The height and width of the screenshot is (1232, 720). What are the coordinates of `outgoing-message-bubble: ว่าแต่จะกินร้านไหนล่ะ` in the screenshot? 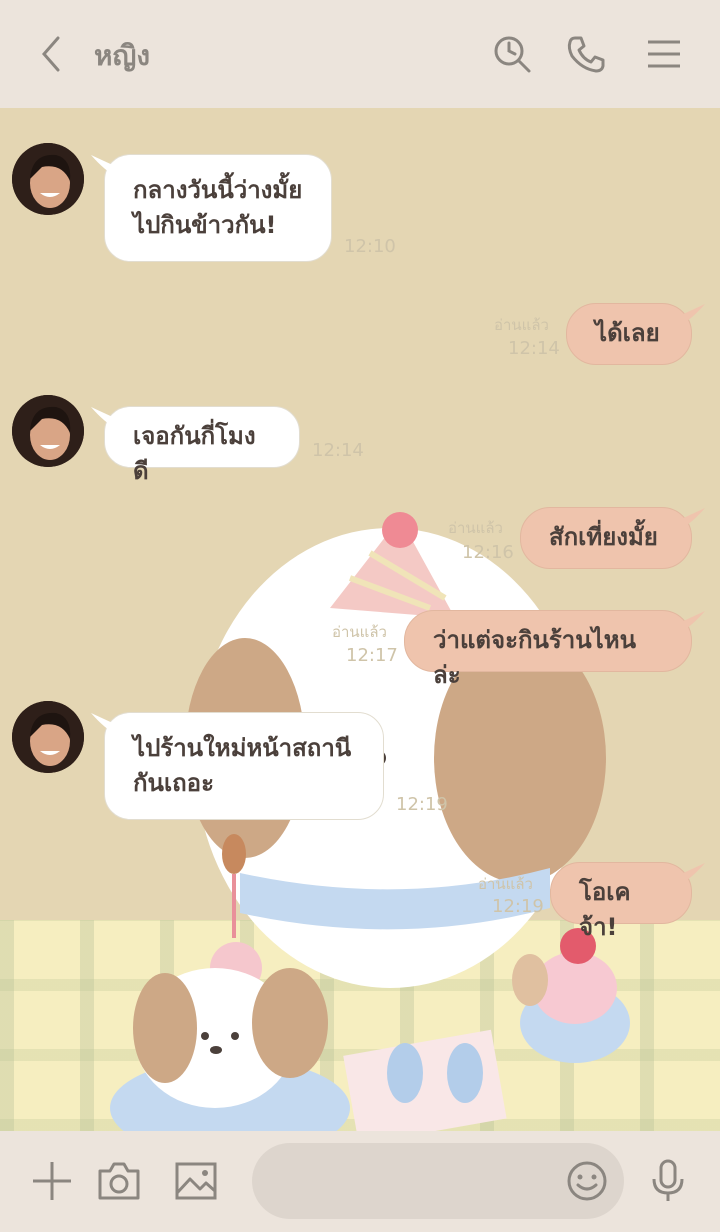 It's located at (554, 649).